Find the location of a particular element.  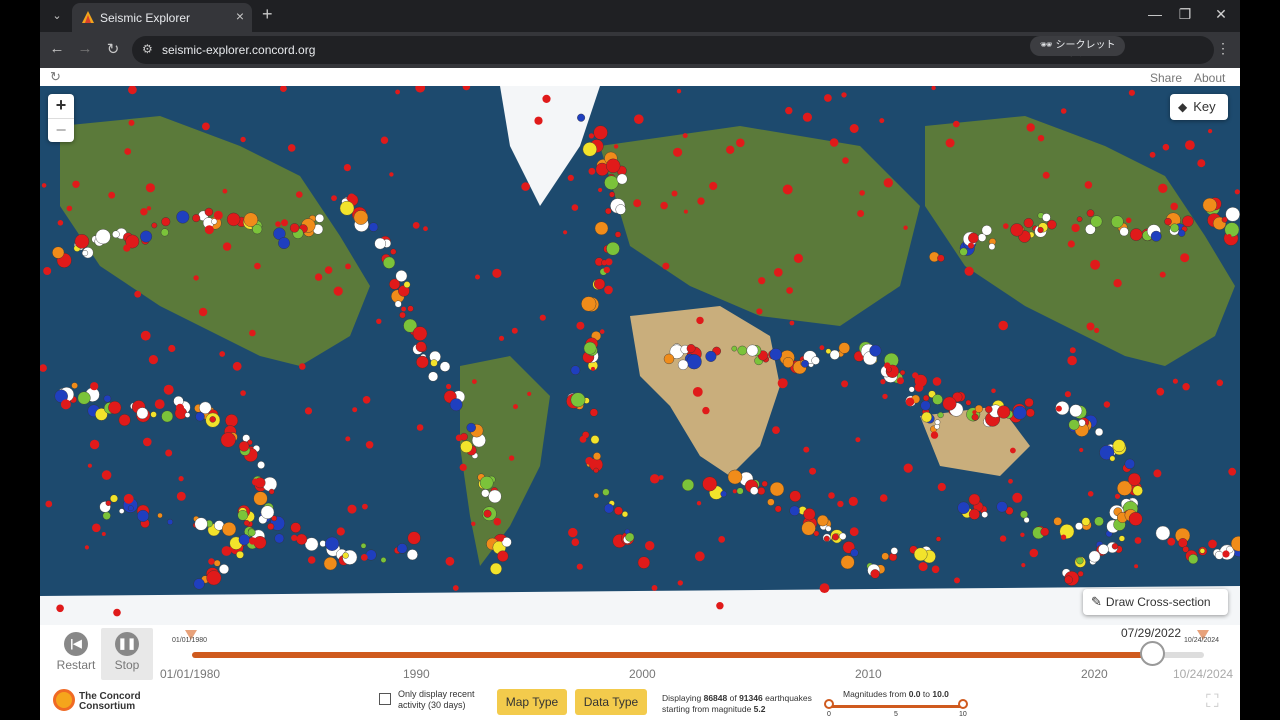

zoom-out-button: − is located at coordinates (61, 130).